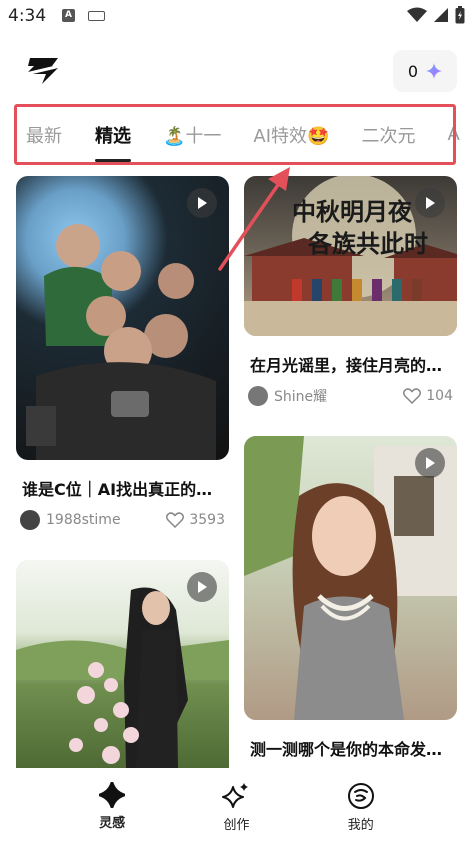 The image size is (473, 842). Describe the element at coordinates (434, 71) in the screenshot. I see `sparkle-star-icon` at that location.